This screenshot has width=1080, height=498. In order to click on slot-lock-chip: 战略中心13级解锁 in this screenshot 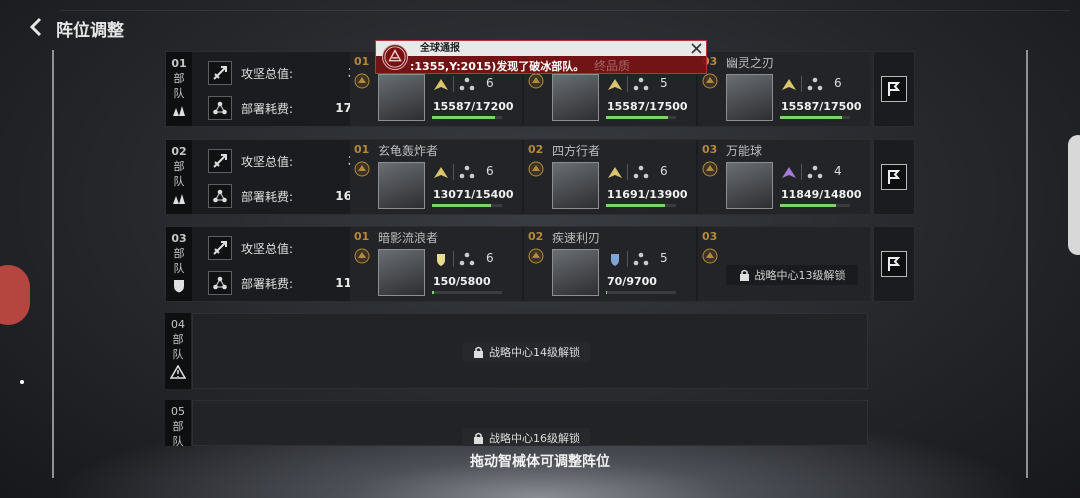, I will do `click(792, 275)`.